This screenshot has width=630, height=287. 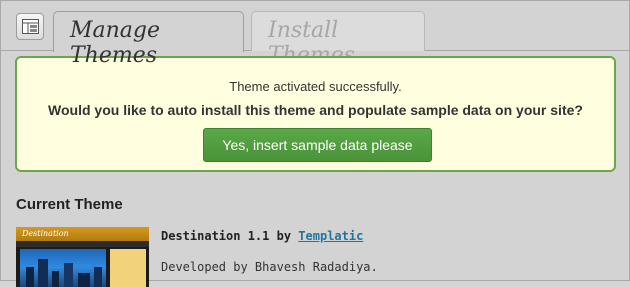 I want to click on theme-screenshot: Destination, so click(x=82, y=257).